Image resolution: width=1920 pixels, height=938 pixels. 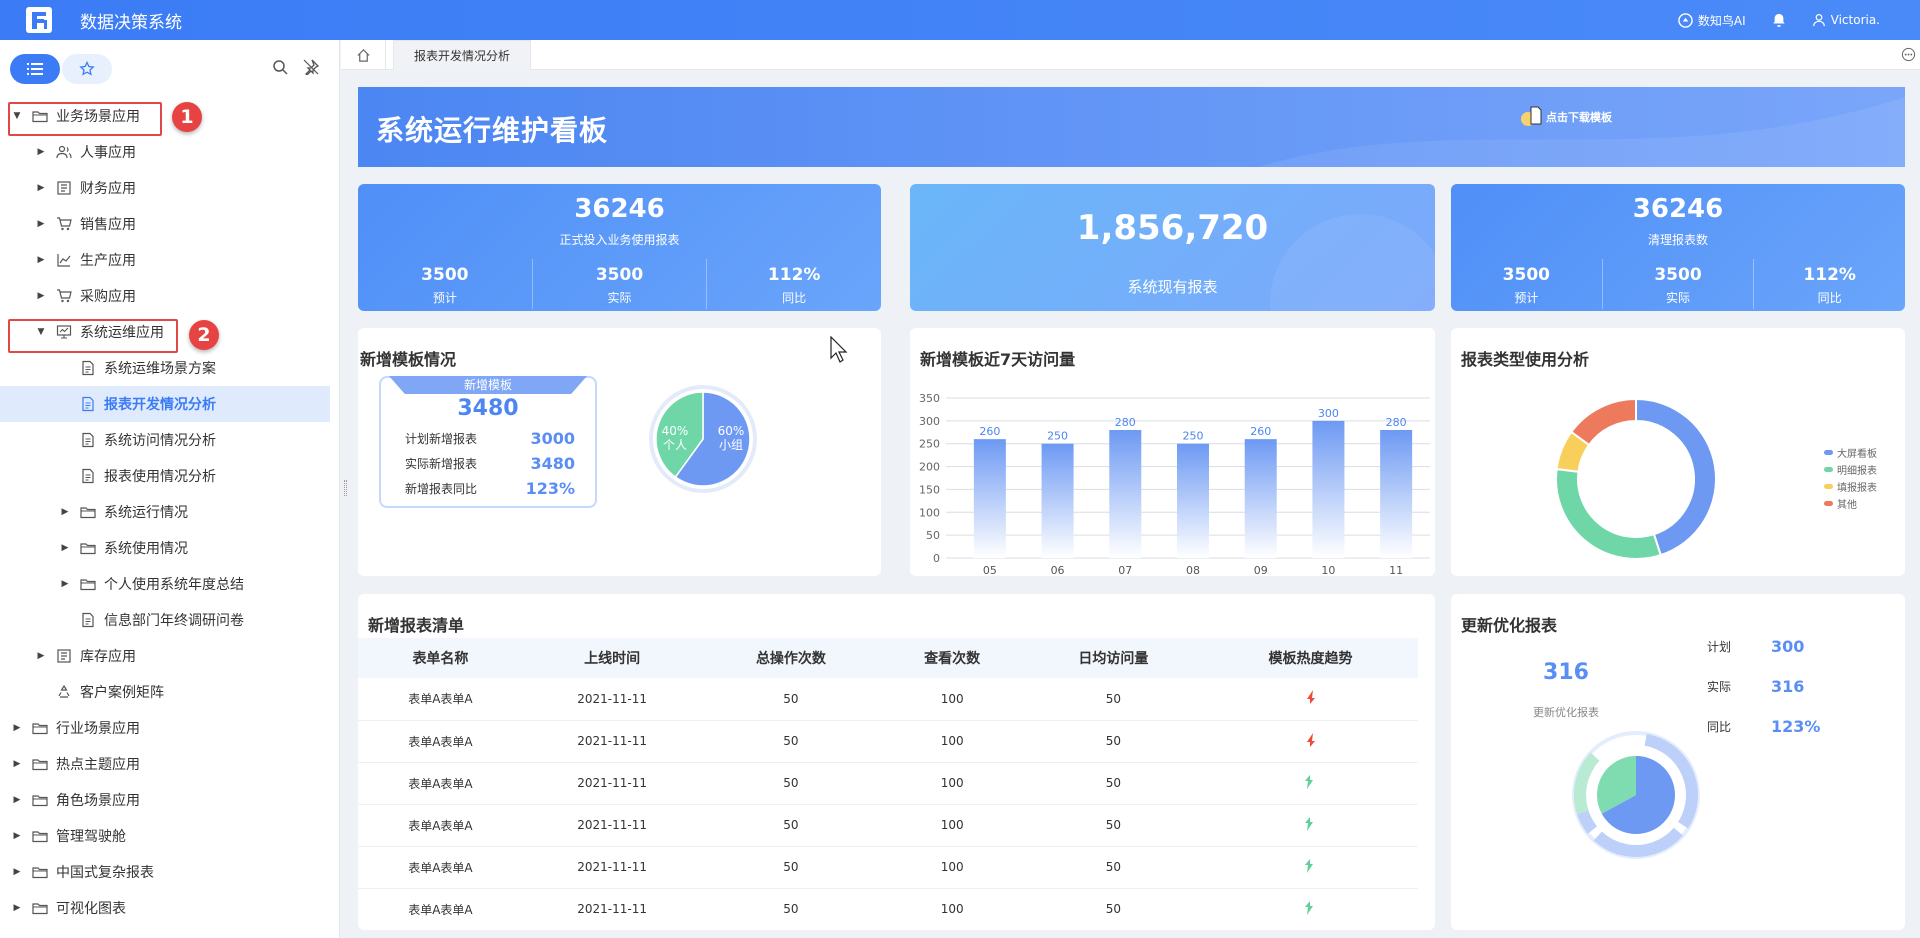 I want to click on kpi-card-existing-reports: 1,856,720 系统现有报表, so click(x=1172, y=247).